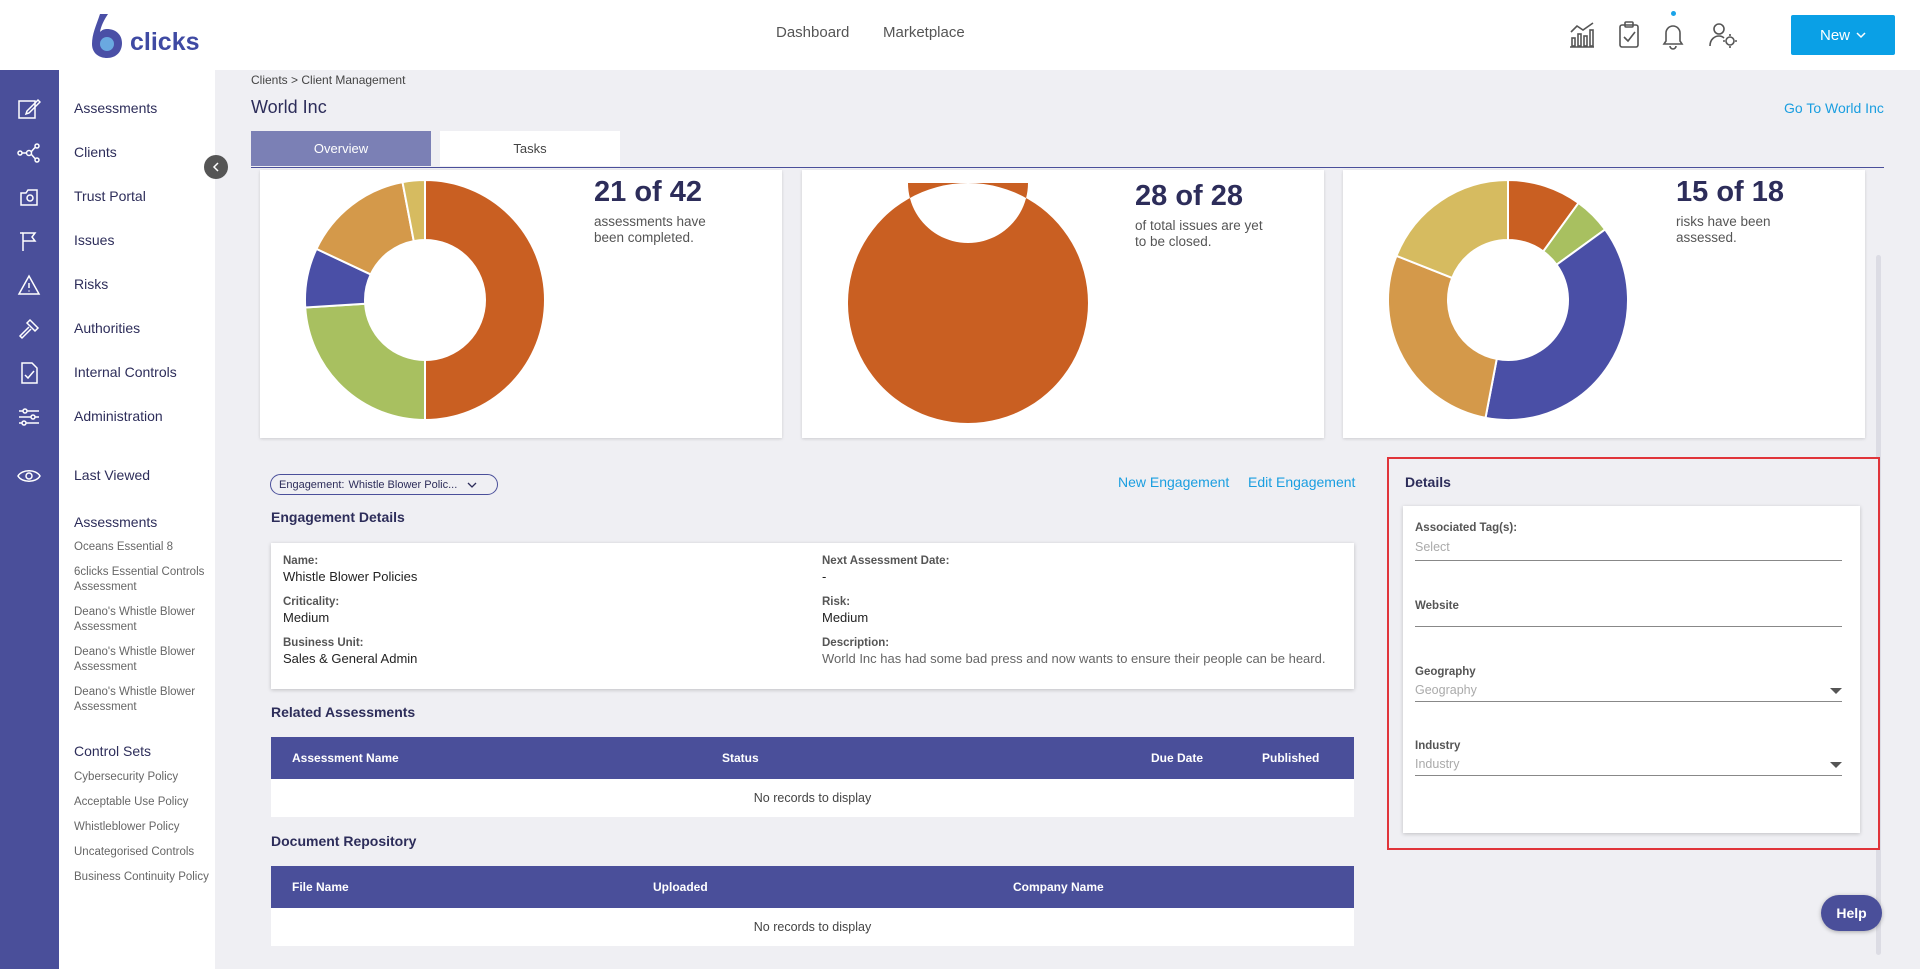 This screenshot has height=969, width=1920. What do you see at coordinates (107, 328) in the screenshot?
I see `sidebar-item-authorities: Authorities` at bounding box center [107, 328].